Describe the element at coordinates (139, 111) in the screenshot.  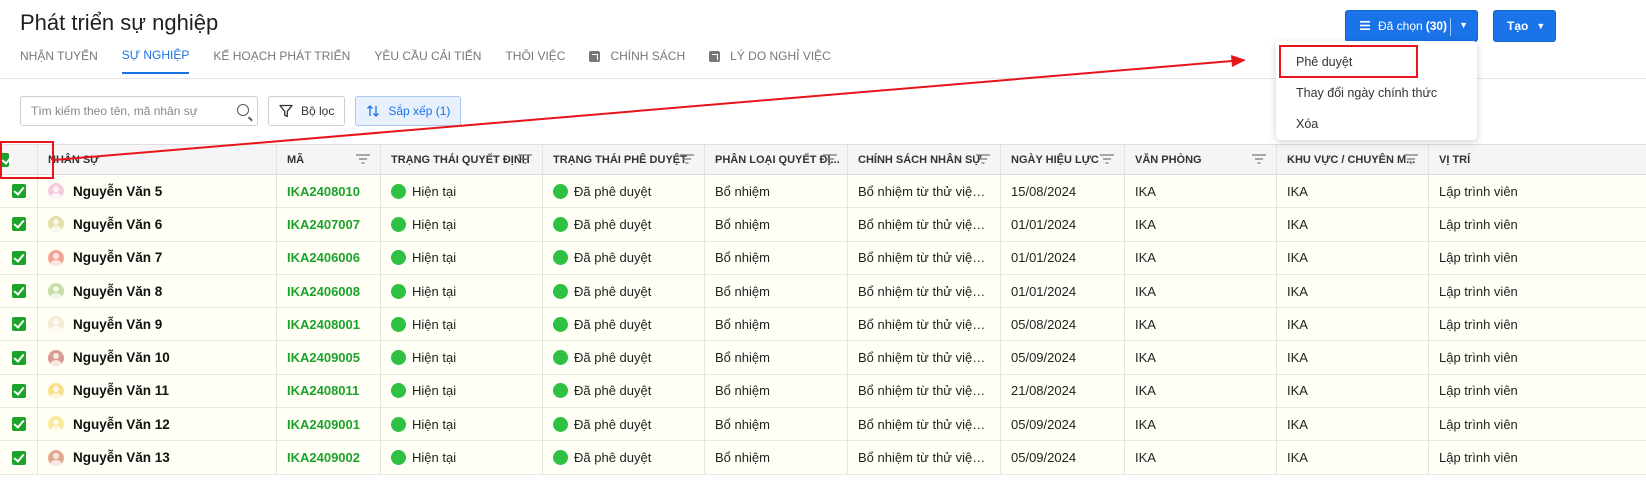
I see `search-input` at that location.